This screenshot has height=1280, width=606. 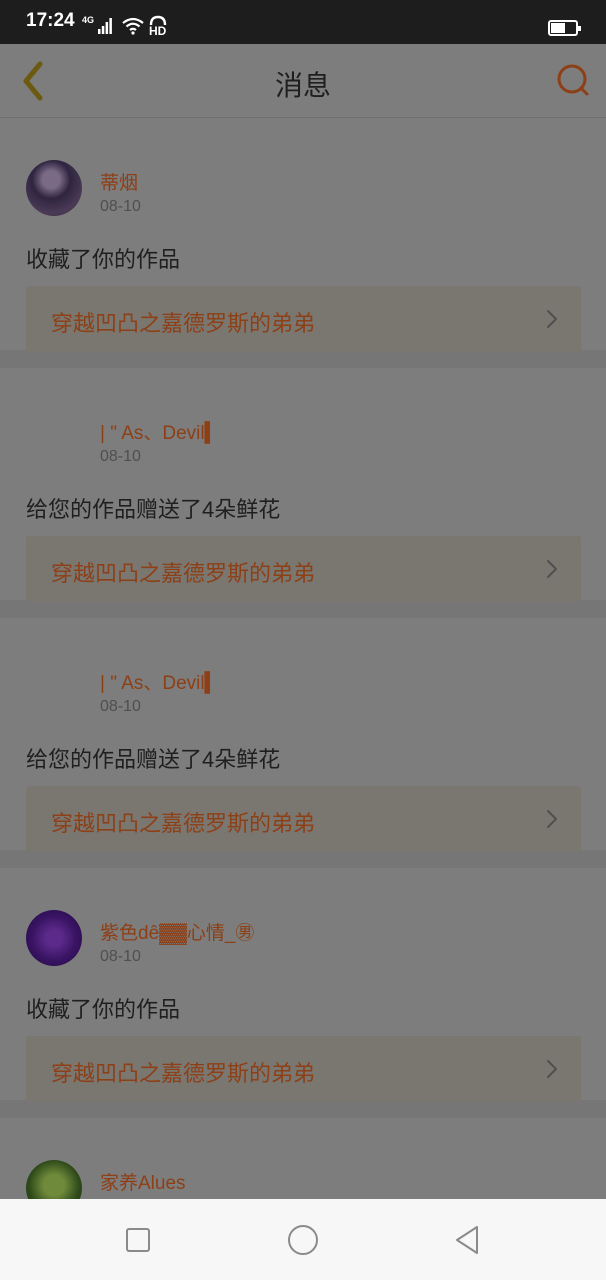 I want to click on wifi-icon, so click(x=133, y=26).